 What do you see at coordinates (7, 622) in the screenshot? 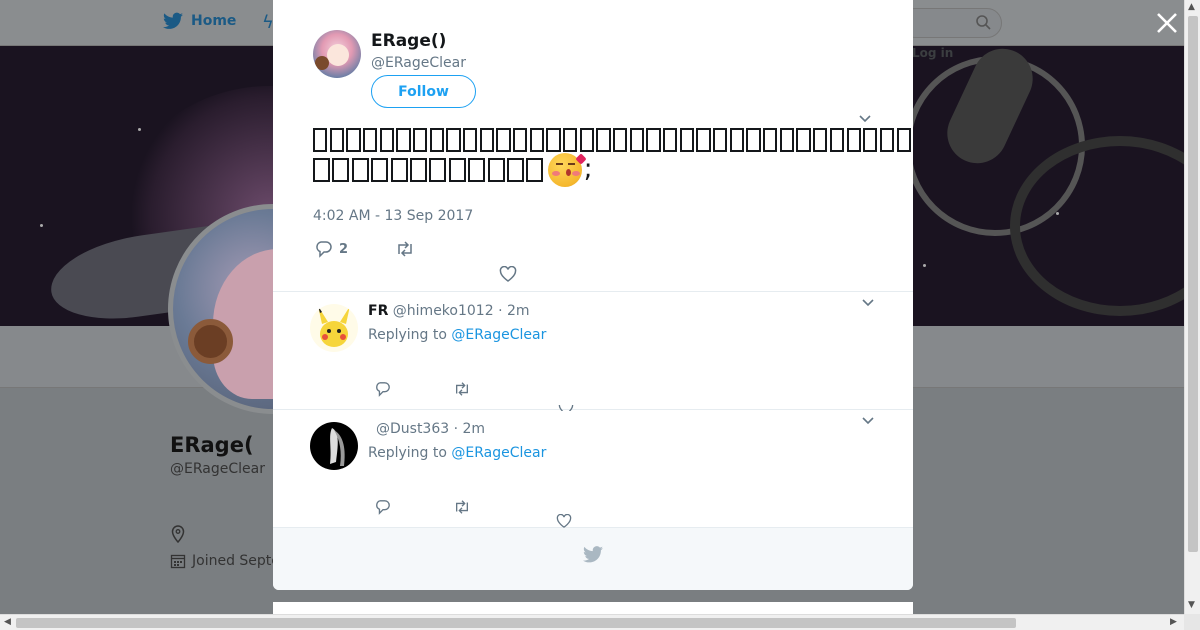
I see `scroll-left-icon: ◀` at bounding box center [7, 622].